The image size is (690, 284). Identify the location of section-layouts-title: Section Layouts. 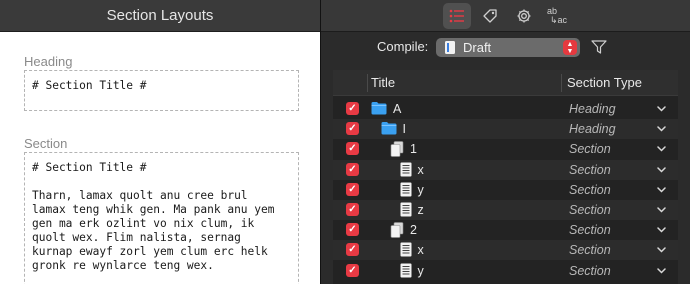
(160, 16).